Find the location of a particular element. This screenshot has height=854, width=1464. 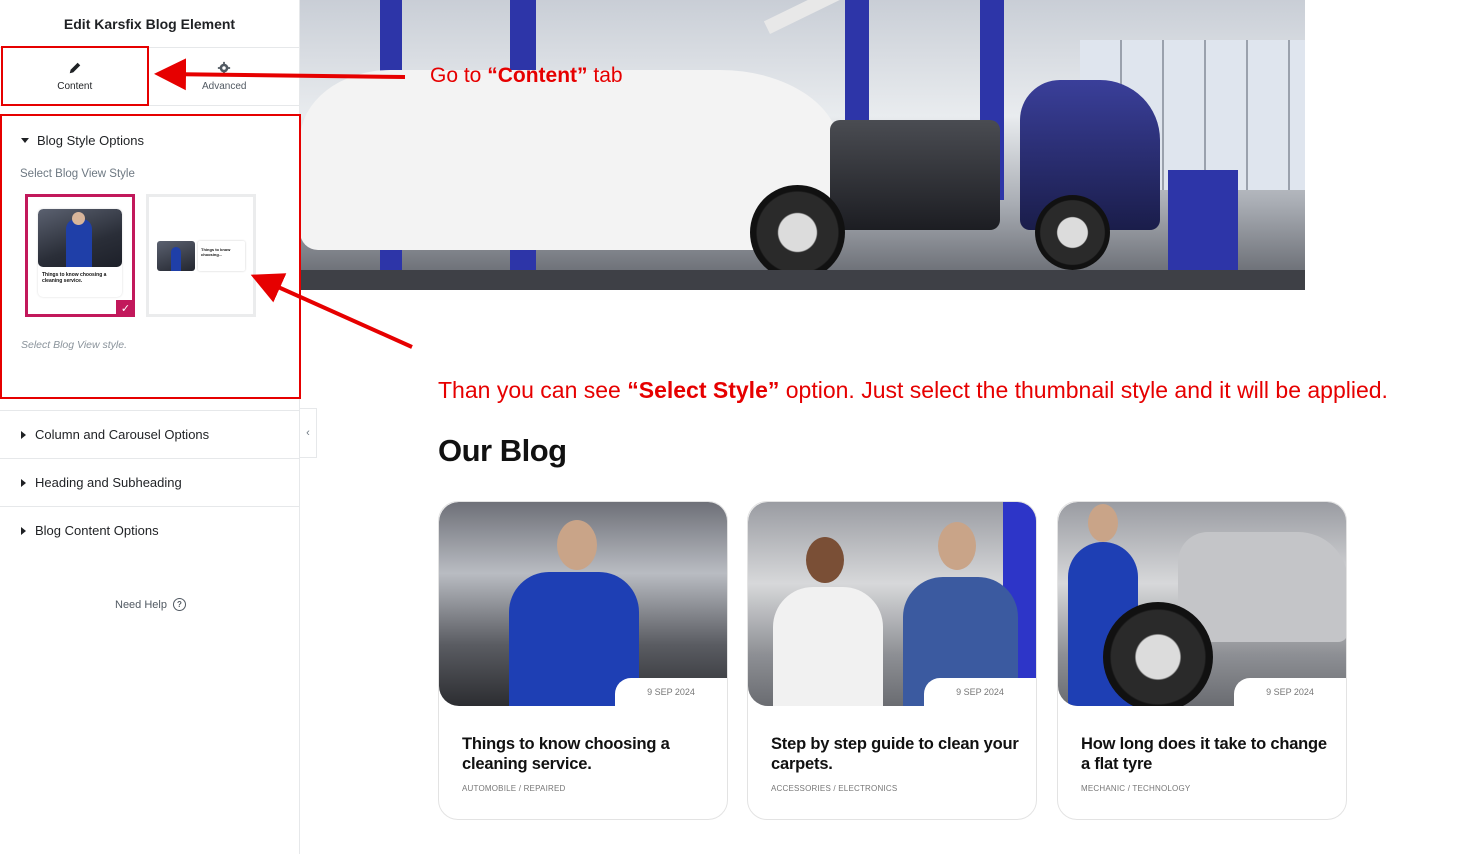

pencil-icon is located at coordinates (74, 68).